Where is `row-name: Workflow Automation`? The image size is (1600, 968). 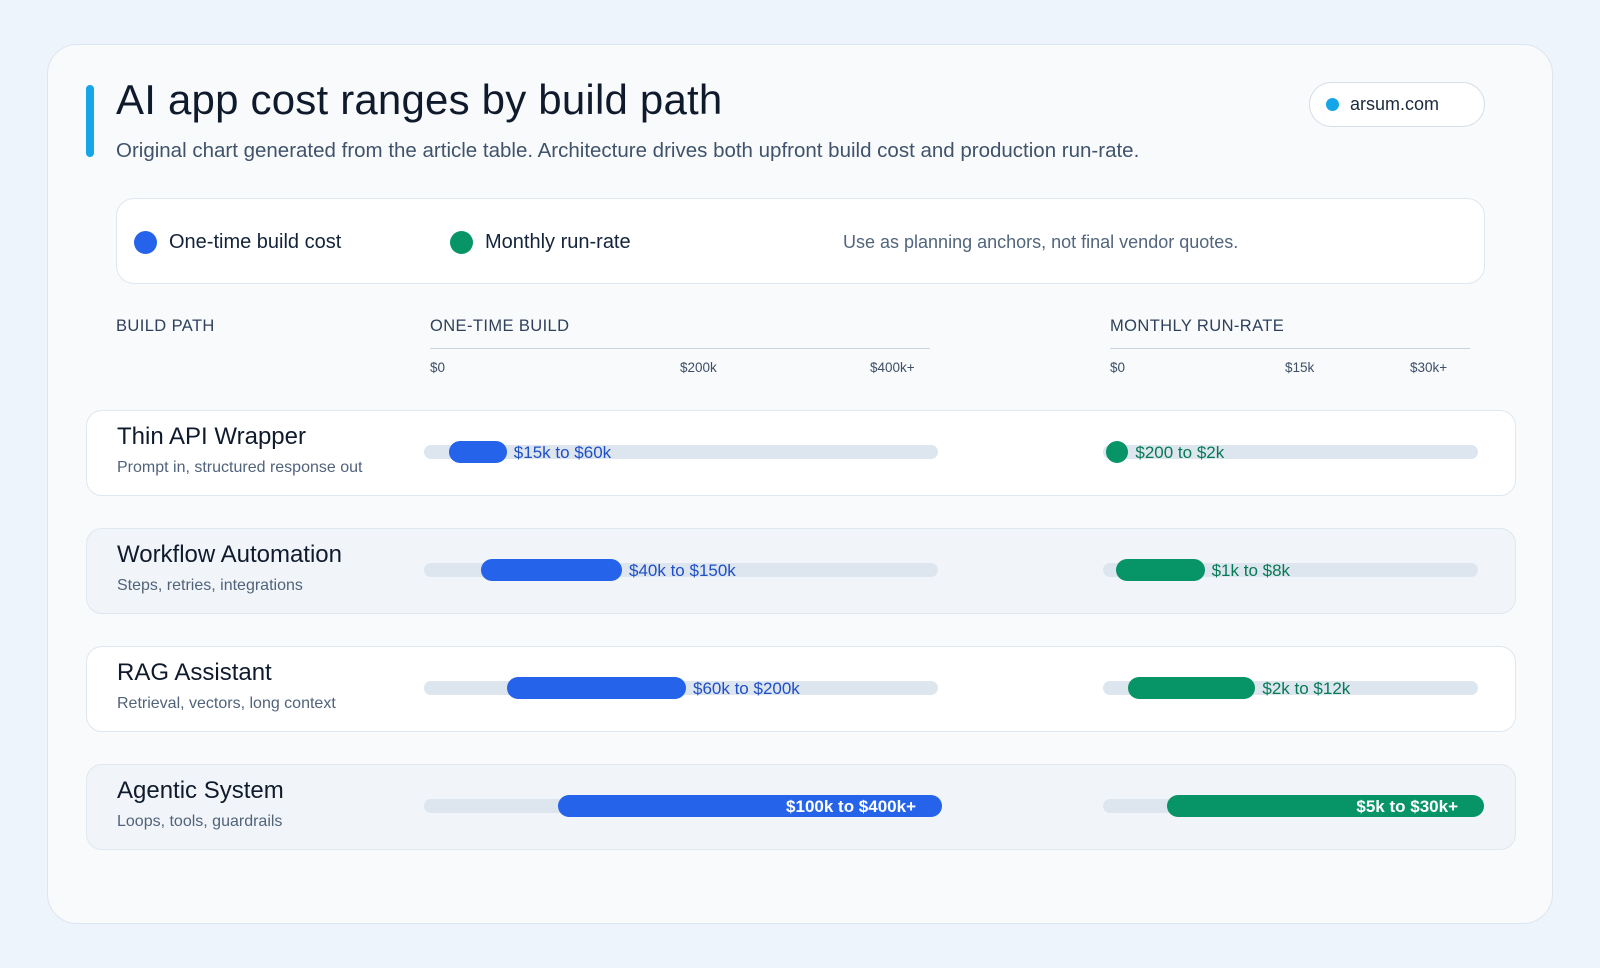
row-name: Workflow Automation is located at coordinates (229, 554).